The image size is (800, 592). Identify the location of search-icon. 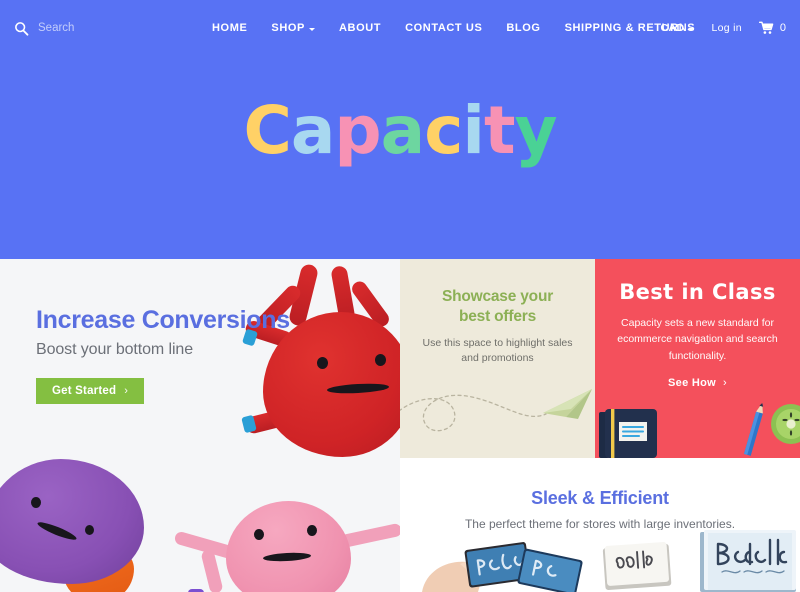
(21, 28).